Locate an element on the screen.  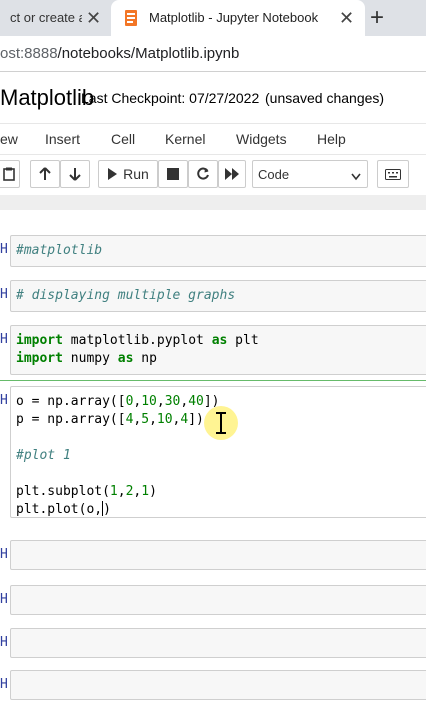
stop-icon is located at coordinates (173, 174).